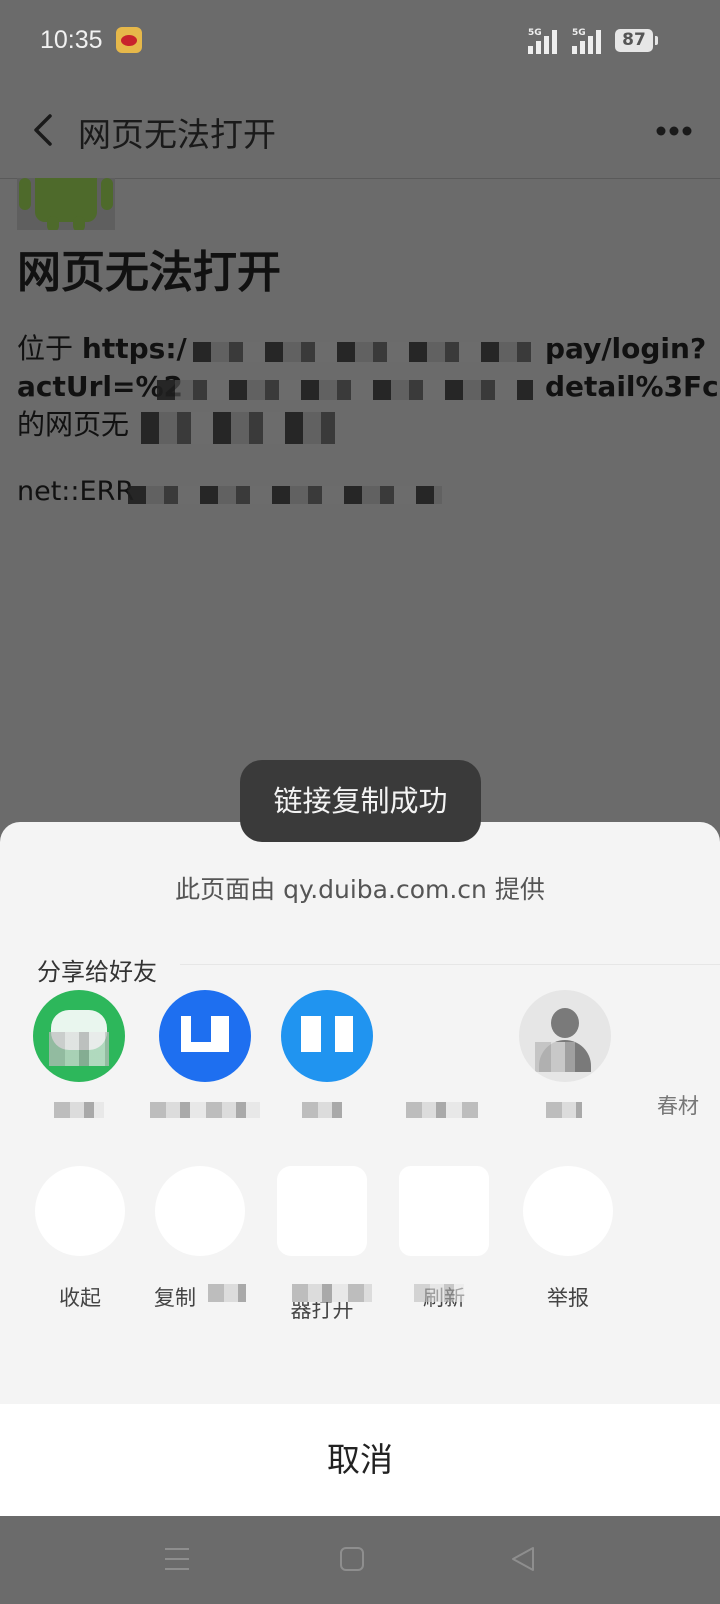 This screenshot has width=720, height=1604. I want to click on weibo-notification-icon, so click(129, 40).